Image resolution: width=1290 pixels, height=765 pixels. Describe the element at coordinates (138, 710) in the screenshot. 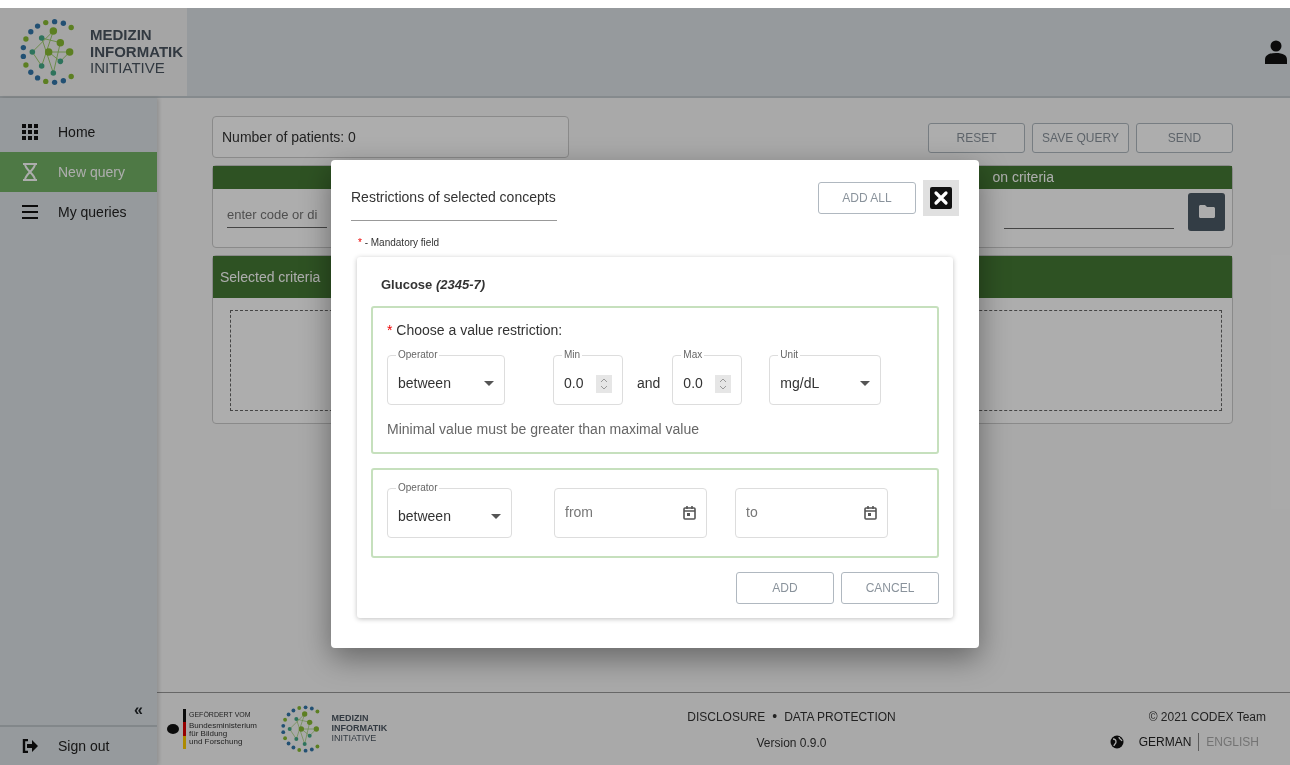

I see `collapse-button: «` at that location.